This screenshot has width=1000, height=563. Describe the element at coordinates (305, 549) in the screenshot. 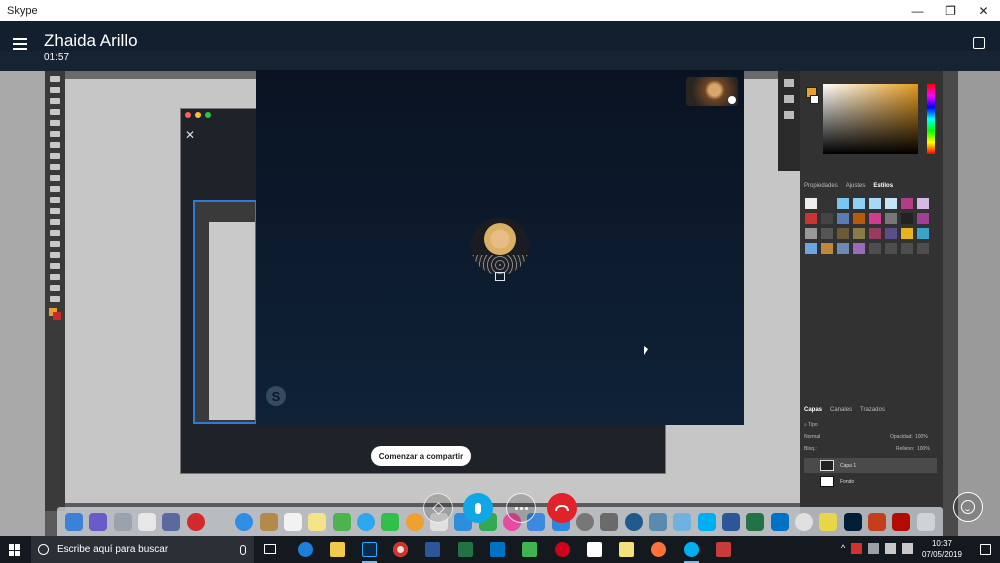

I see `edge-icon` at that location.